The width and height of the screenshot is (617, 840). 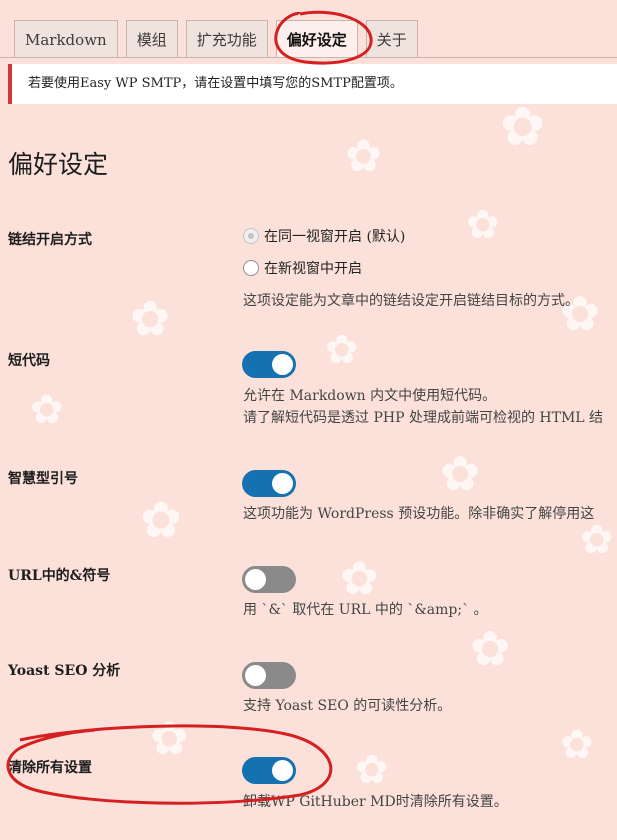 What do you see at coordinates (313, 269) in the screenshot?
I see `radio-label: 在新视窗中开启` at bounding box center [313, 269].